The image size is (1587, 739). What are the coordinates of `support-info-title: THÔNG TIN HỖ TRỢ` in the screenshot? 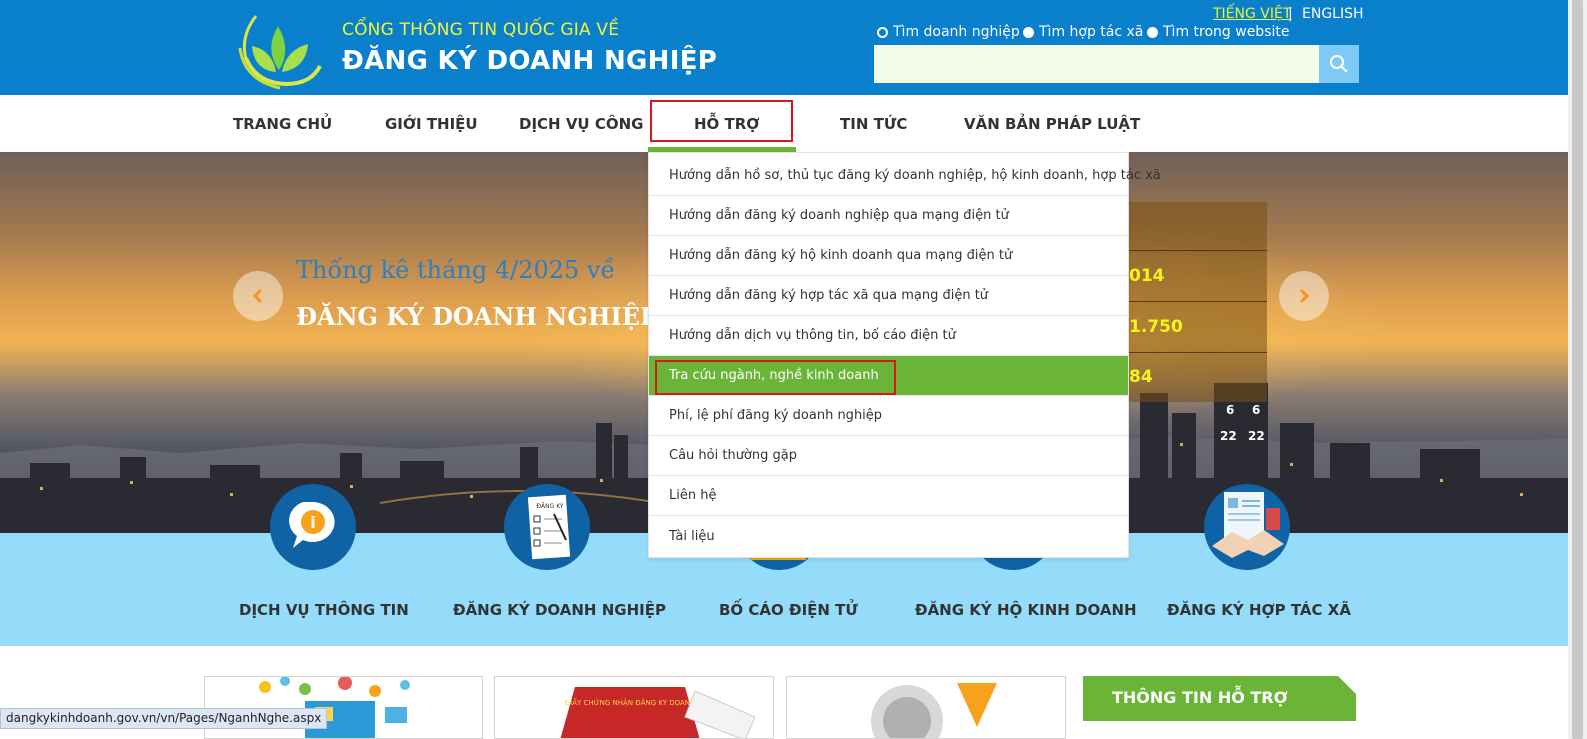 It's located at (1200, 697).